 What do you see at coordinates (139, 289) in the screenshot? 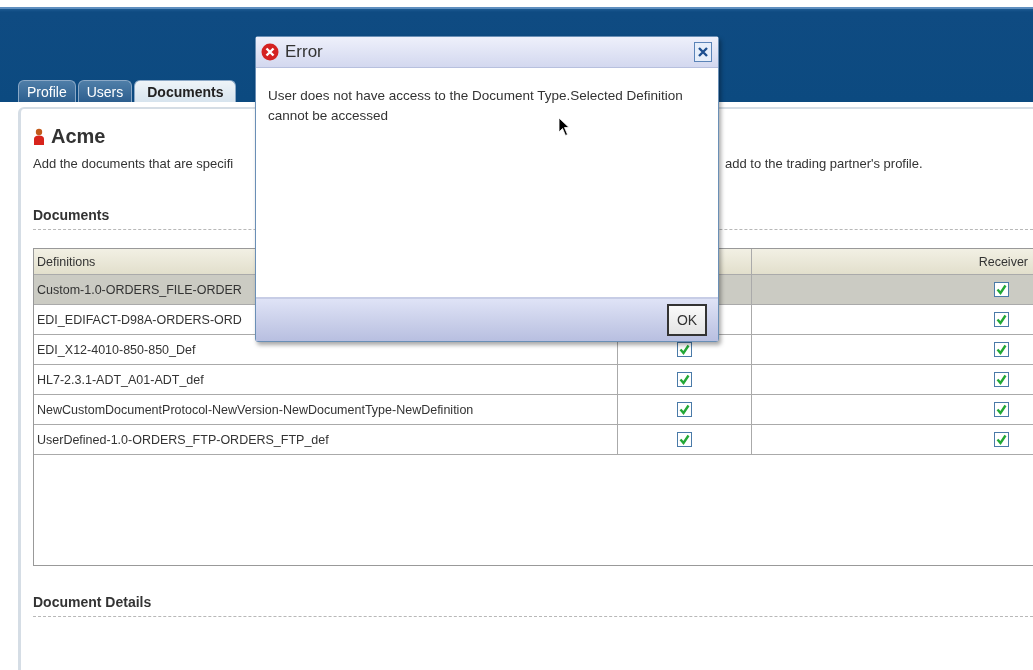
I see `definition-cell: Custom-1.0-ORDERS_FILE-ORDER` at bounding box center [139, 289].